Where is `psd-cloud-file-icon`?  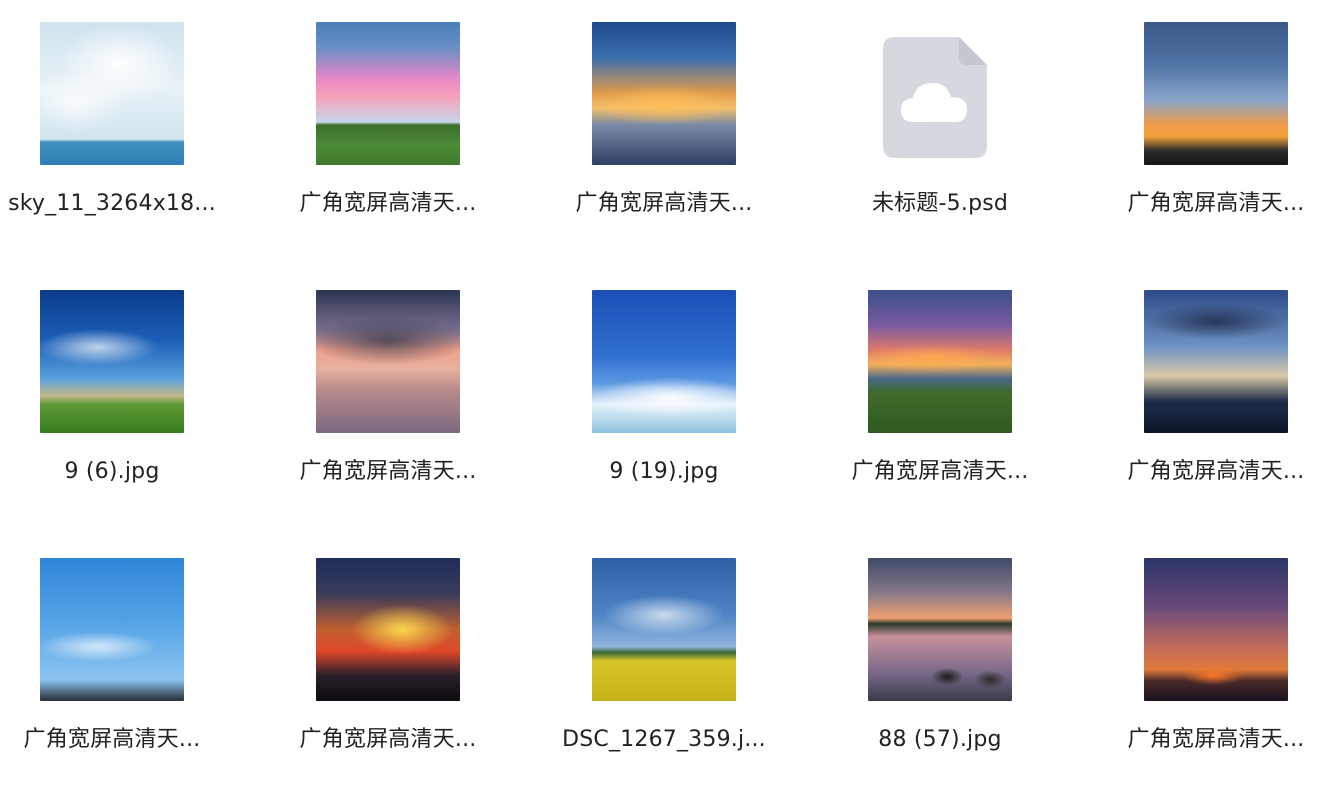
psd-cloud-file-icon is located at coordinates (935, 97).